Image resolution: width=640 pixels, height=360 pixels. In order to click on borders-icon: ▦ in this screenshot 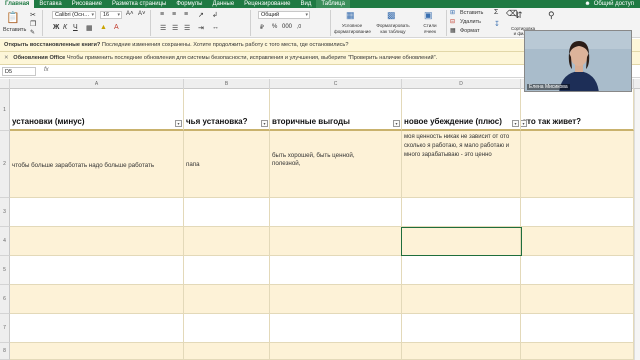, I will do `click(89, 28)`.